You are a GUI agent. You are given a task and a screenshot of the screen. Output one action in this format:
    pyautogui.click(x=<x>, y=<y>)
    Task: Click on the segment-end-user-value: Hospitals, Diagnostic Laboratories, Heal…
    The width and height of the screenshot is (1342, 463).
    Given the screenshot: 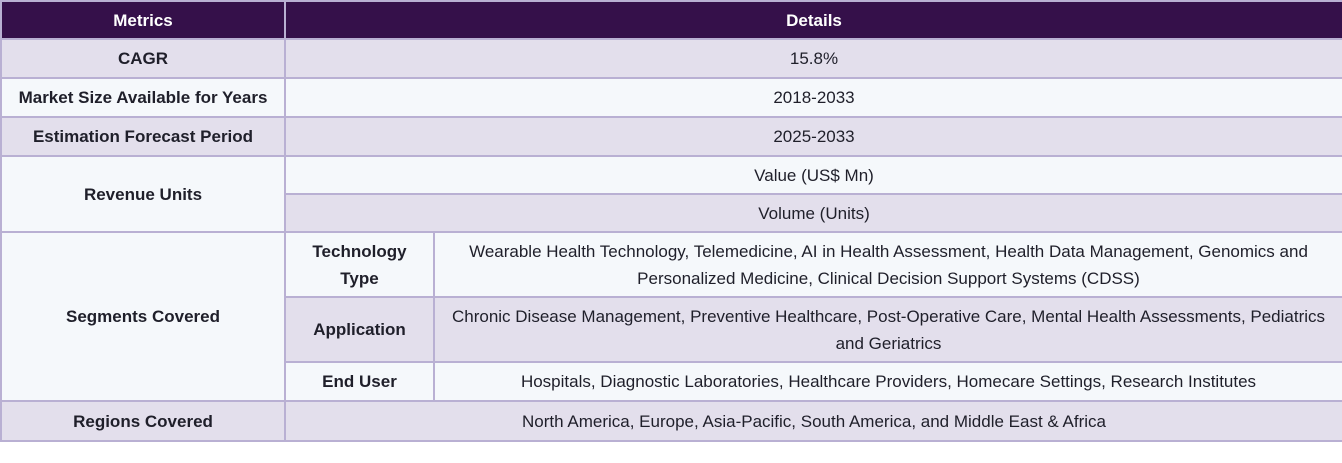 What is the action you would take?
    pyautogui.click(x=887, y=381)
    